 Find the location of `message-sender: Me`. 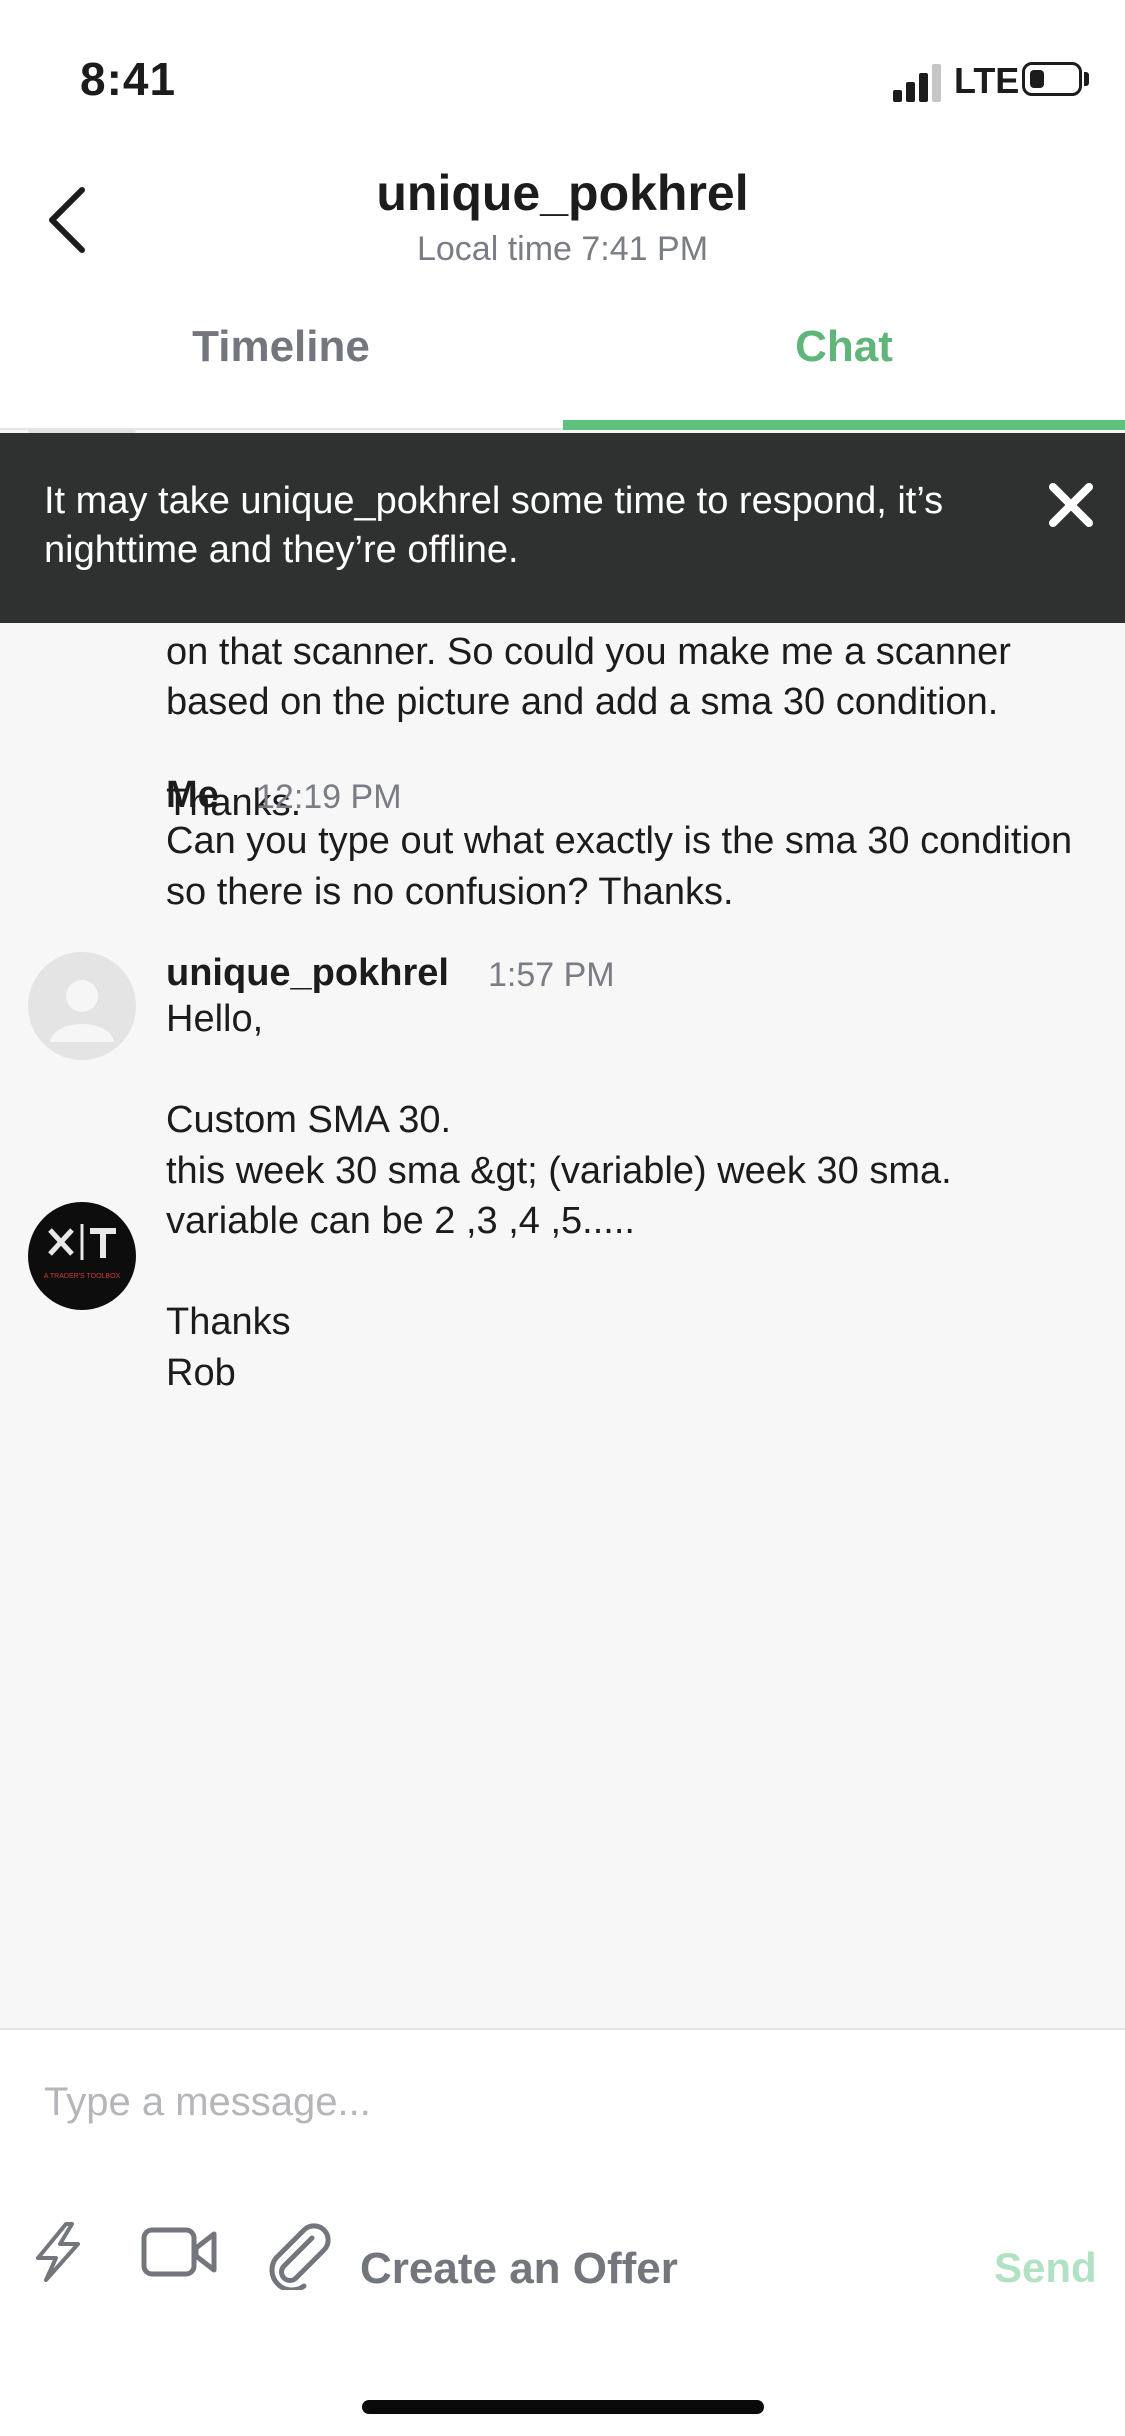

message-sender: Me is located at coordinates (192, 795).